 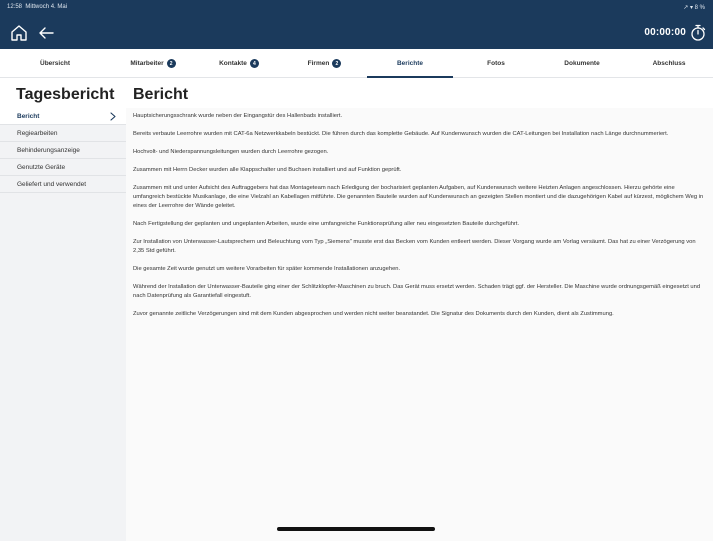 I want to click on status-bar-left: 12:58 Mittwoch 4. Mai, so click(x=37, y=7).